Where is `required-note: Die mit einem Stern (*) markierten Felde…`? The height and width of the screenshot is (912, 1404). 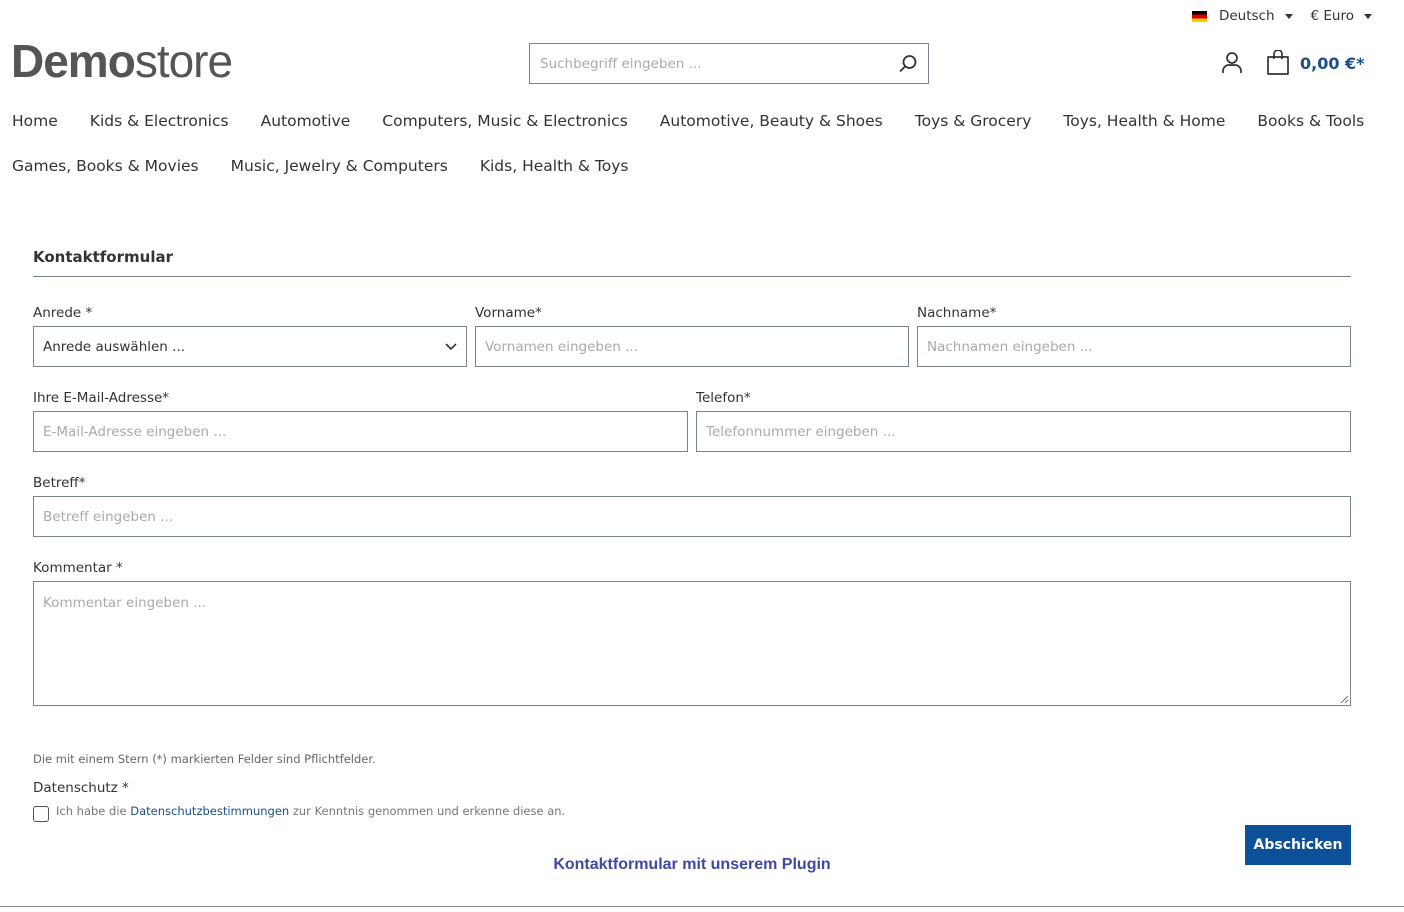
required-note: Die mit einem Stern (*) markierten Felde… is located at coordinates (204, 759).